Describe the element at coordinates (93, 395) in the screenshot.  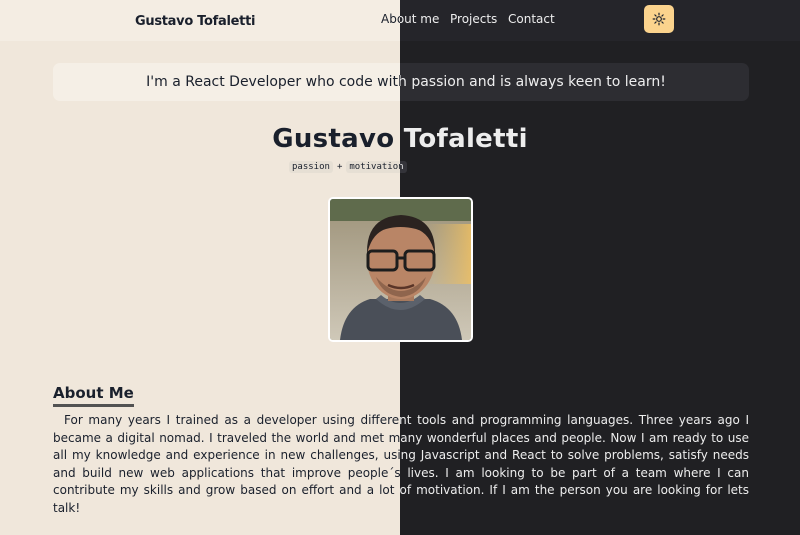
I see `about-section-title: About Me` at that location.